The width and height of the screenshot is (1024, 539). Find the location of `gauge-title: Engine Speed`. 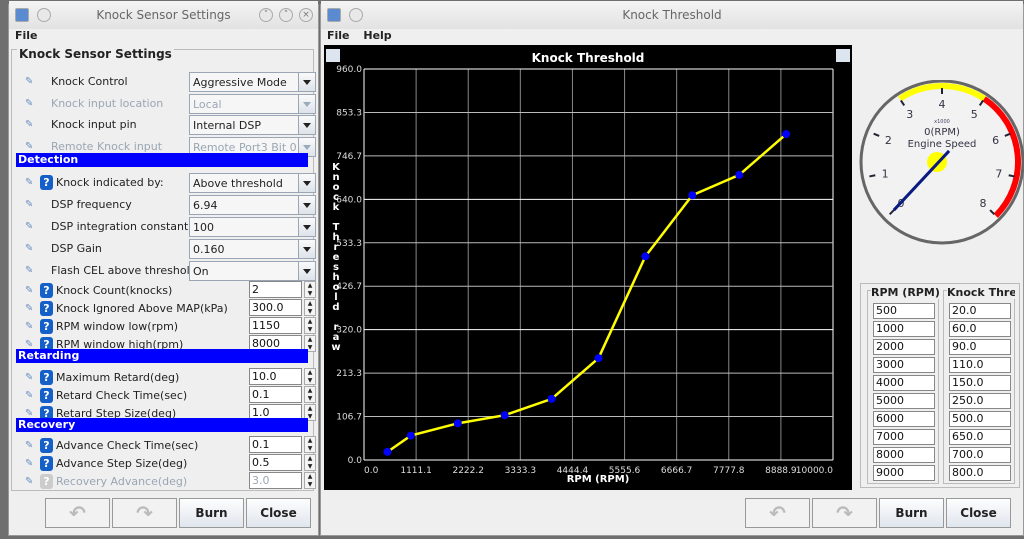

gauge-title: Engine Speed is located at coordinates (942, 144).